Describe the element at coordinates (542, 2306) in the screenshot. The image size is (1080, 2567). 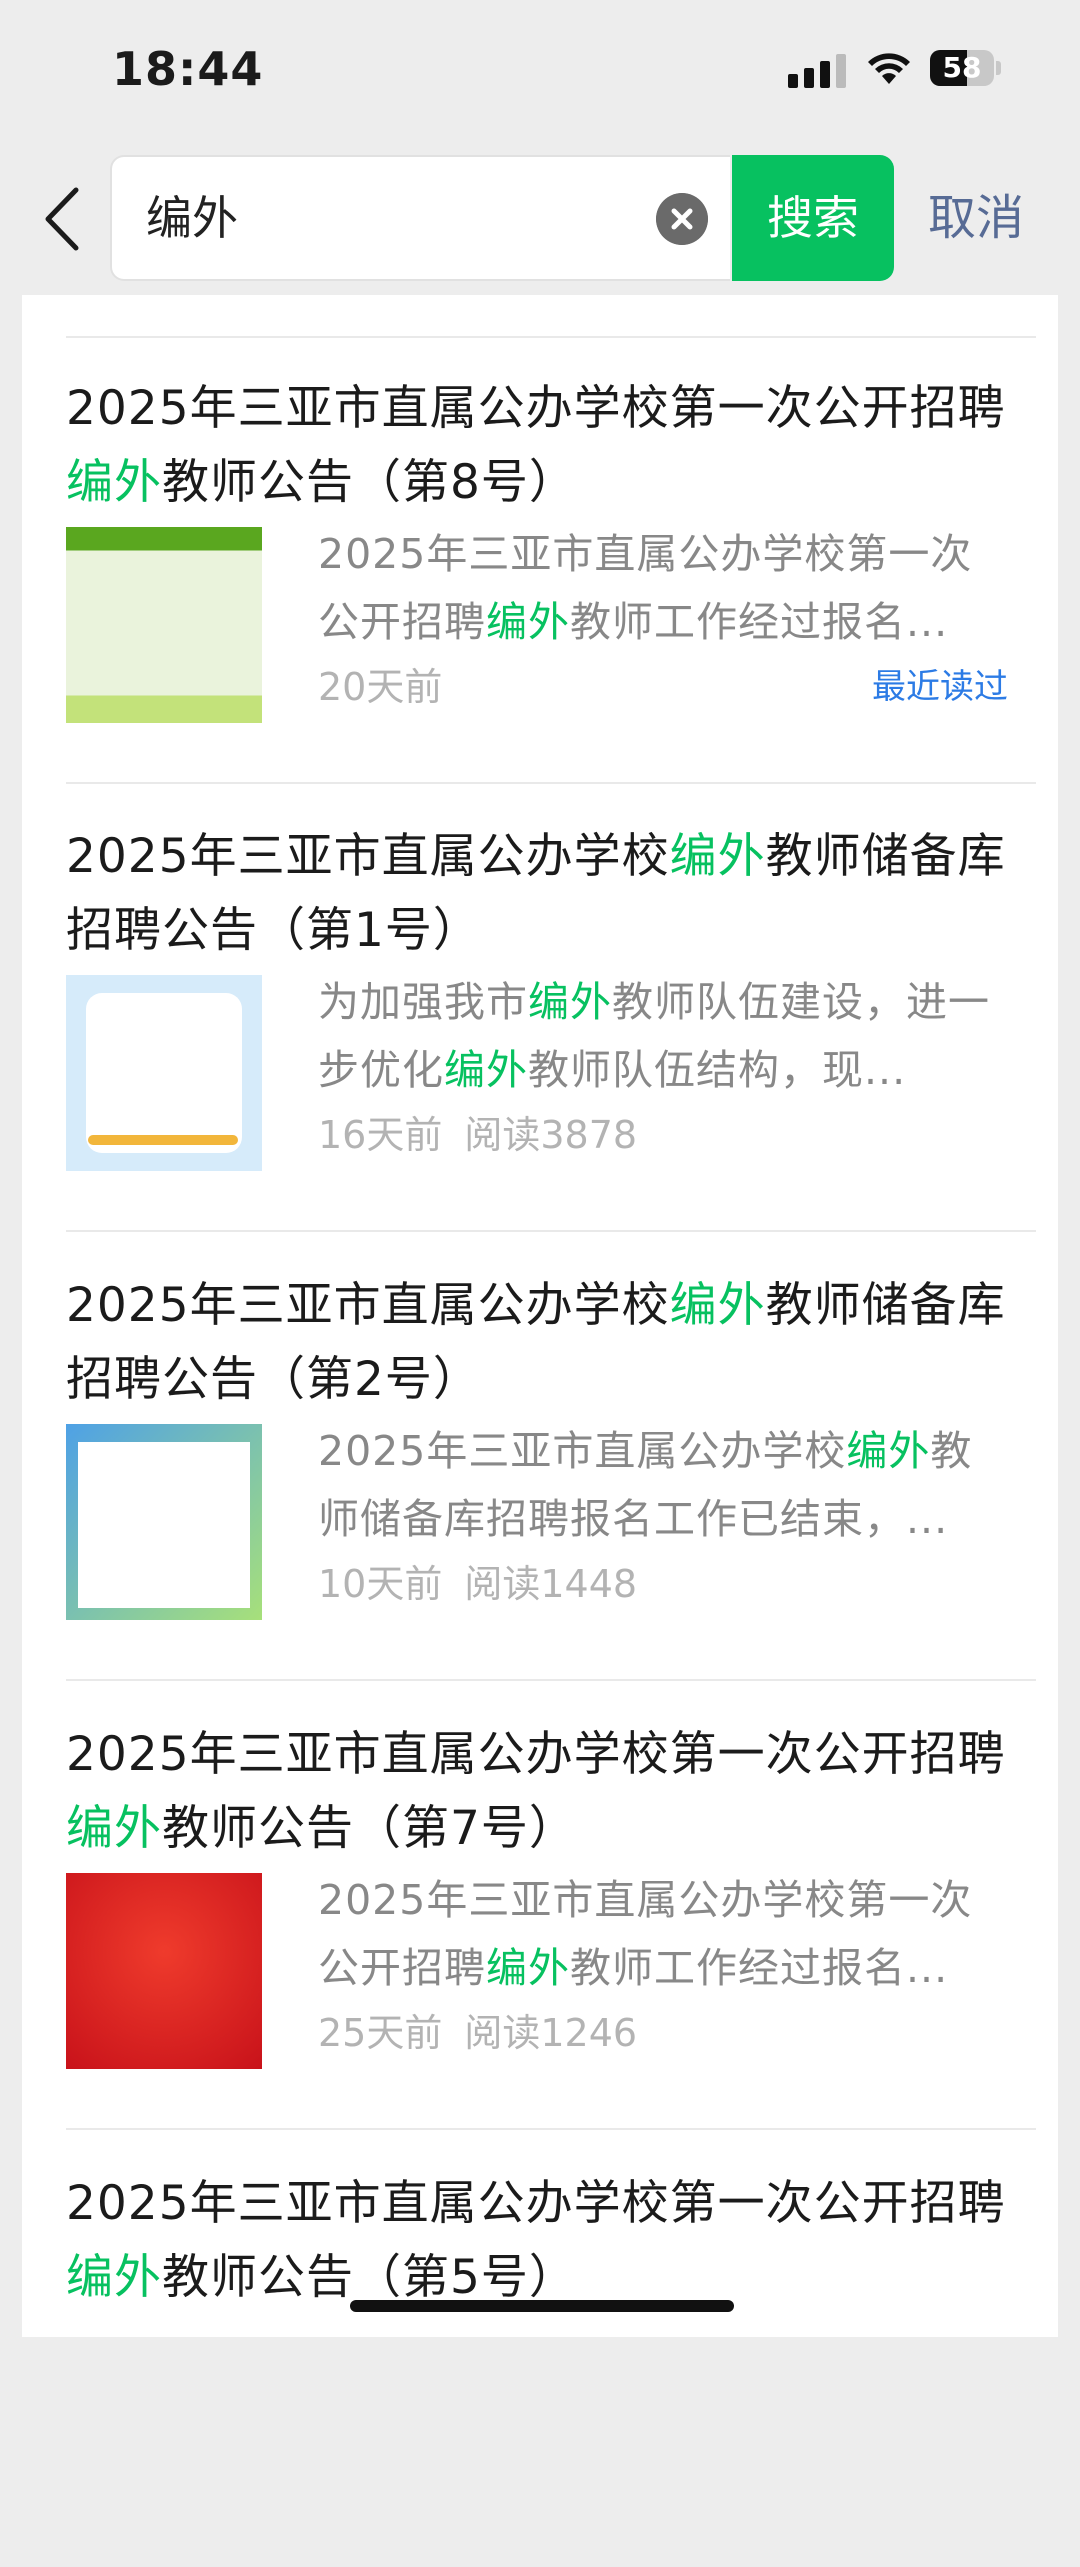
I see `home-indicator` at that location.